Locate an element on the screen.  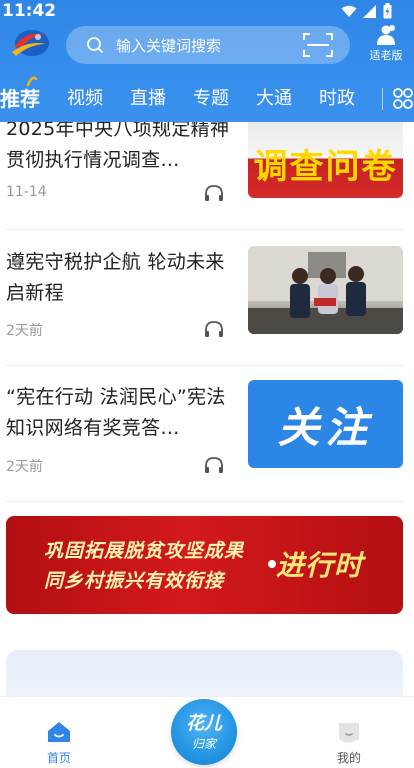
nav-home-label: 首页 is located at coordinates (58, 758).